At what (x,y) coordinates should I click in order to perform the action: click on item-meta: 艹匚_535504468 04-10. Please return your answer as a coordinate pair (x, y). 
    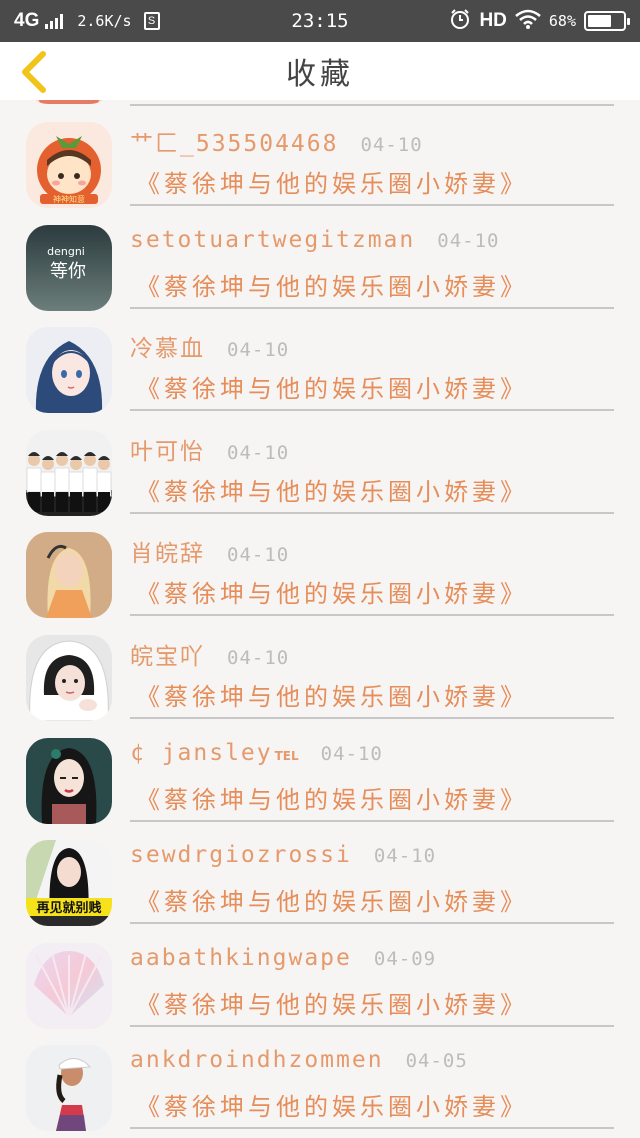
    Looking at the image, I should click on (372, 141).